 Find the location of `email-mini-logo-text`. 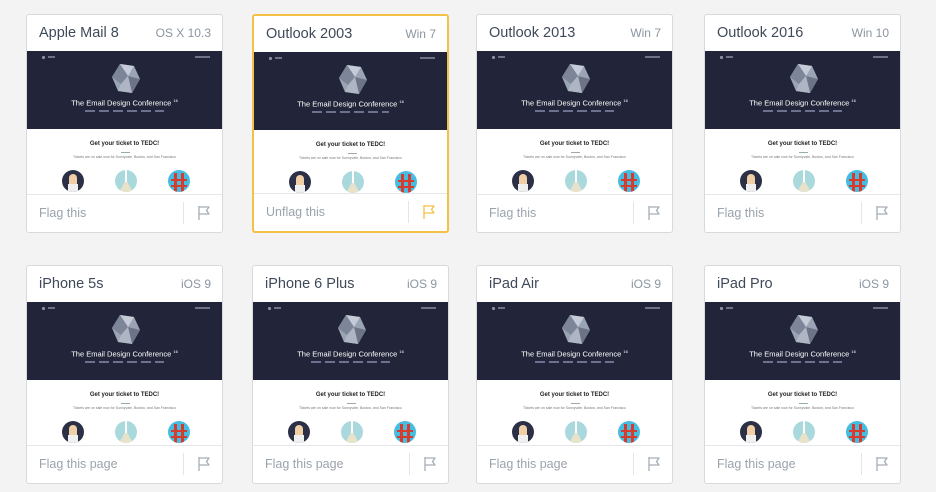

email-mini-logo-text is located at coordinates (729, 57).